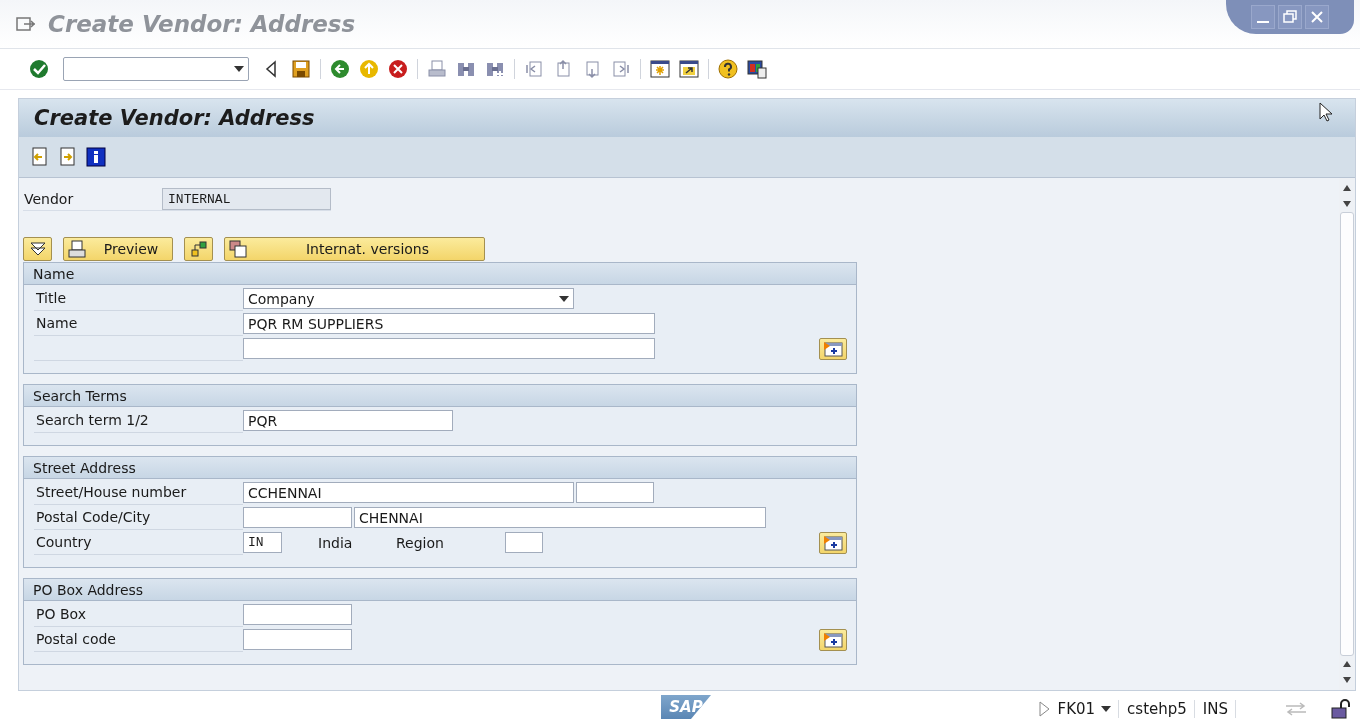 The width and height of the screenshot is (1360, 725). Describe the element at coordinates (118, 249) in the screenshot. I see `preview-button: Preview` at that location.